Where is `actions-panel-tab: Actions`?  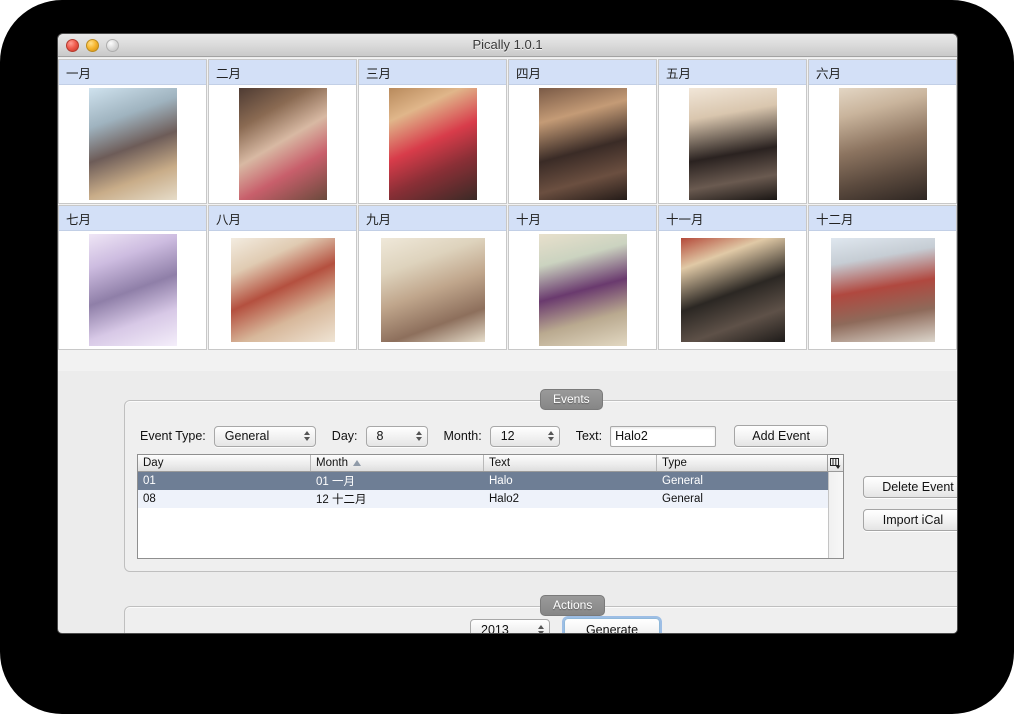 actions-panel-tab: Actions is located at coordinates (573, 605).